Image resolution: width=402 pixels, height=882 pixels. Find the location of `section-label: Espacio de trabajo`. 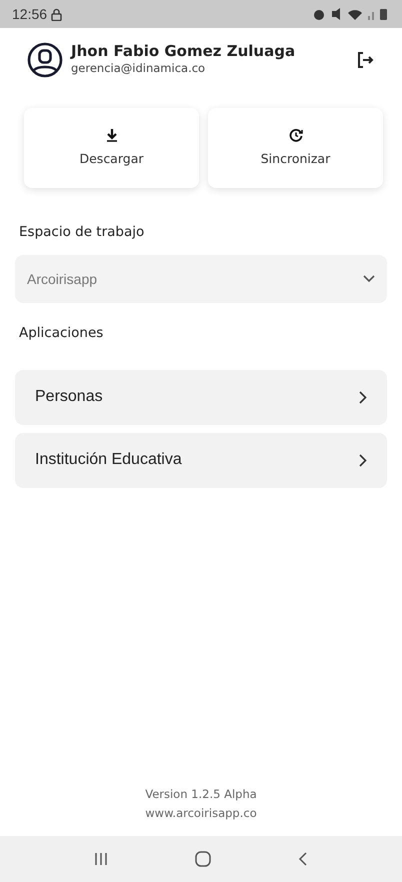

section-label: Espacio de trabajo is located at coordinates (82, 232).